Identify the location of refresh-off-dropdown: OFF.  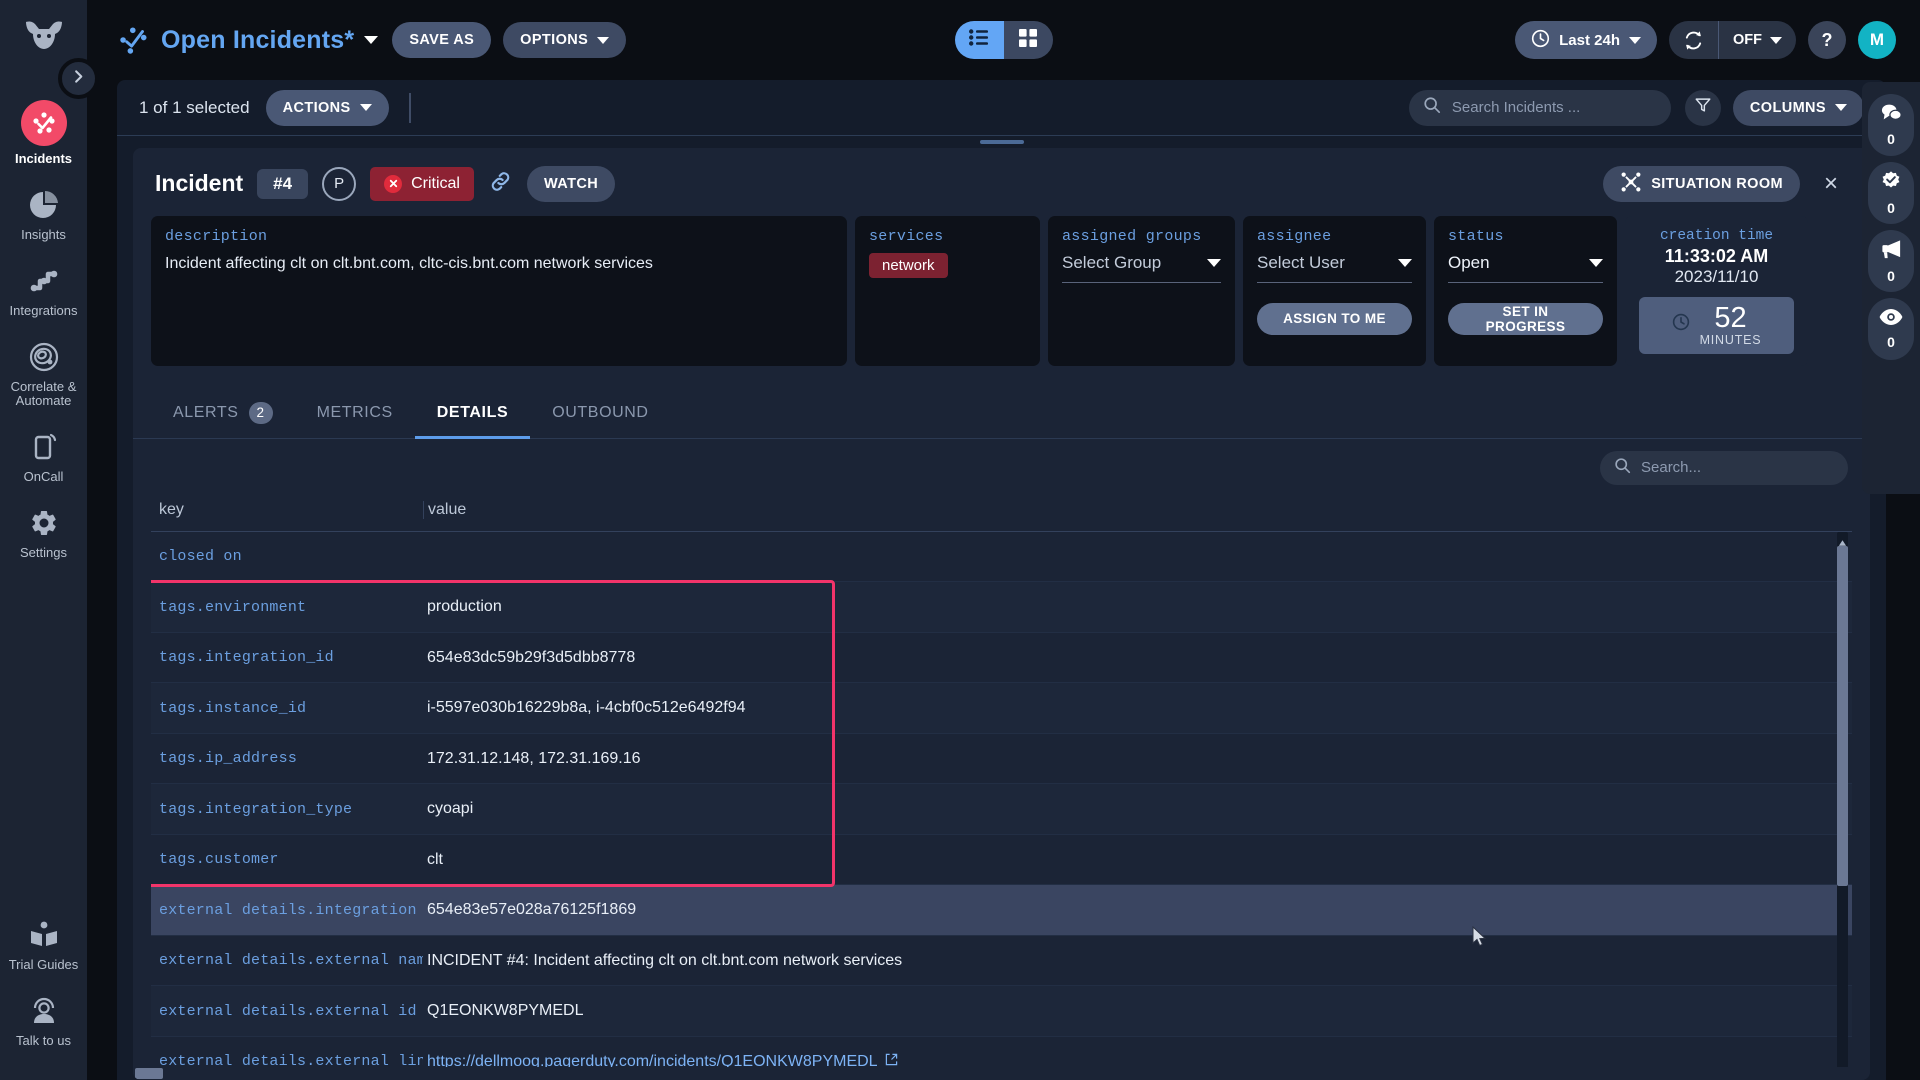
(1757, 40).